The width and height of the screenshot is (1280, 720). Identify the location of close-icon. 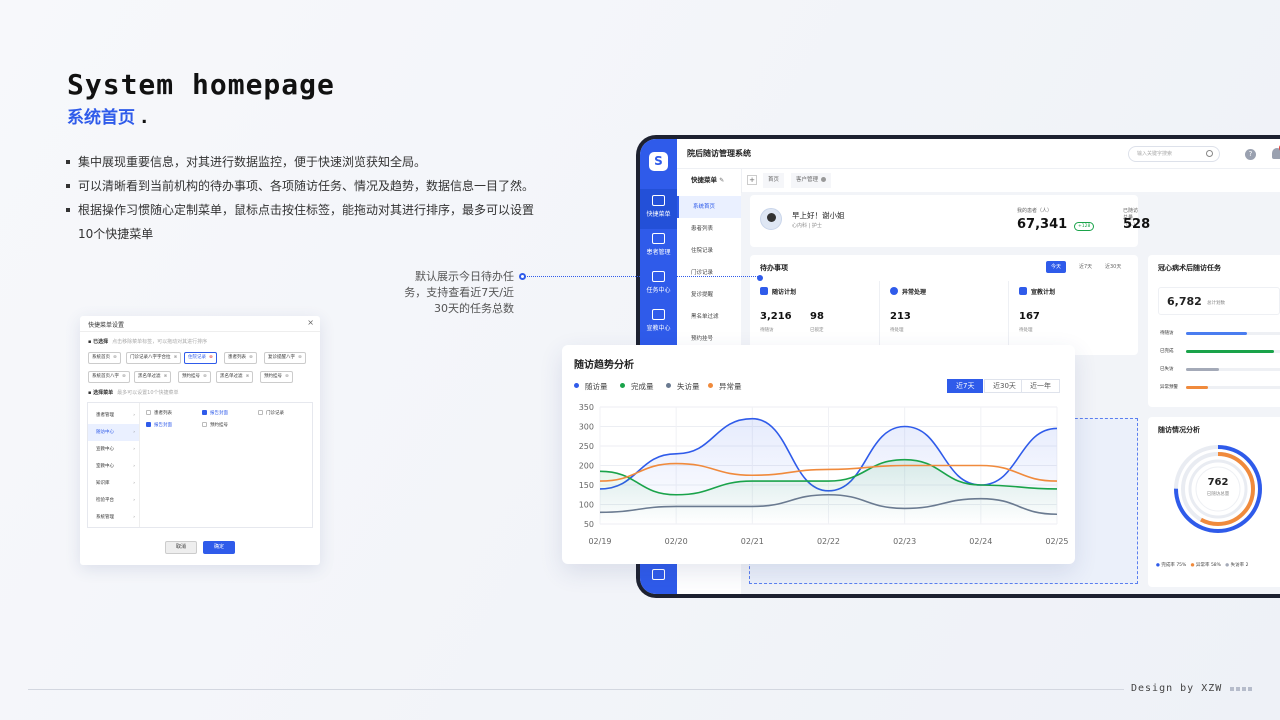
(824, 179).